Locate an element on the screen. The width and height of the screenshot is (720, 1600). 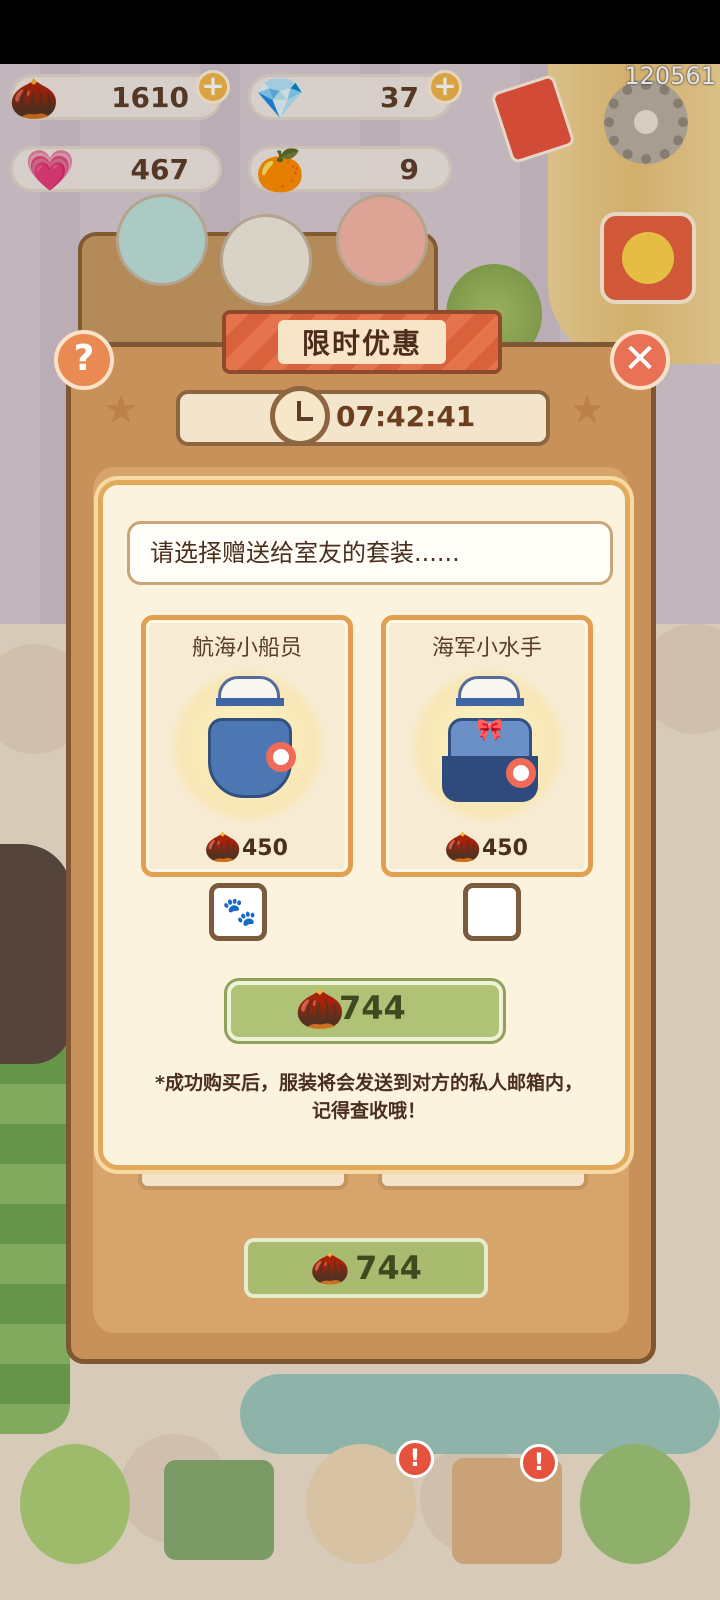
outfit-card-sailor-crew: 航海小船员 🌰 450 is located at coordinates (247, 746).